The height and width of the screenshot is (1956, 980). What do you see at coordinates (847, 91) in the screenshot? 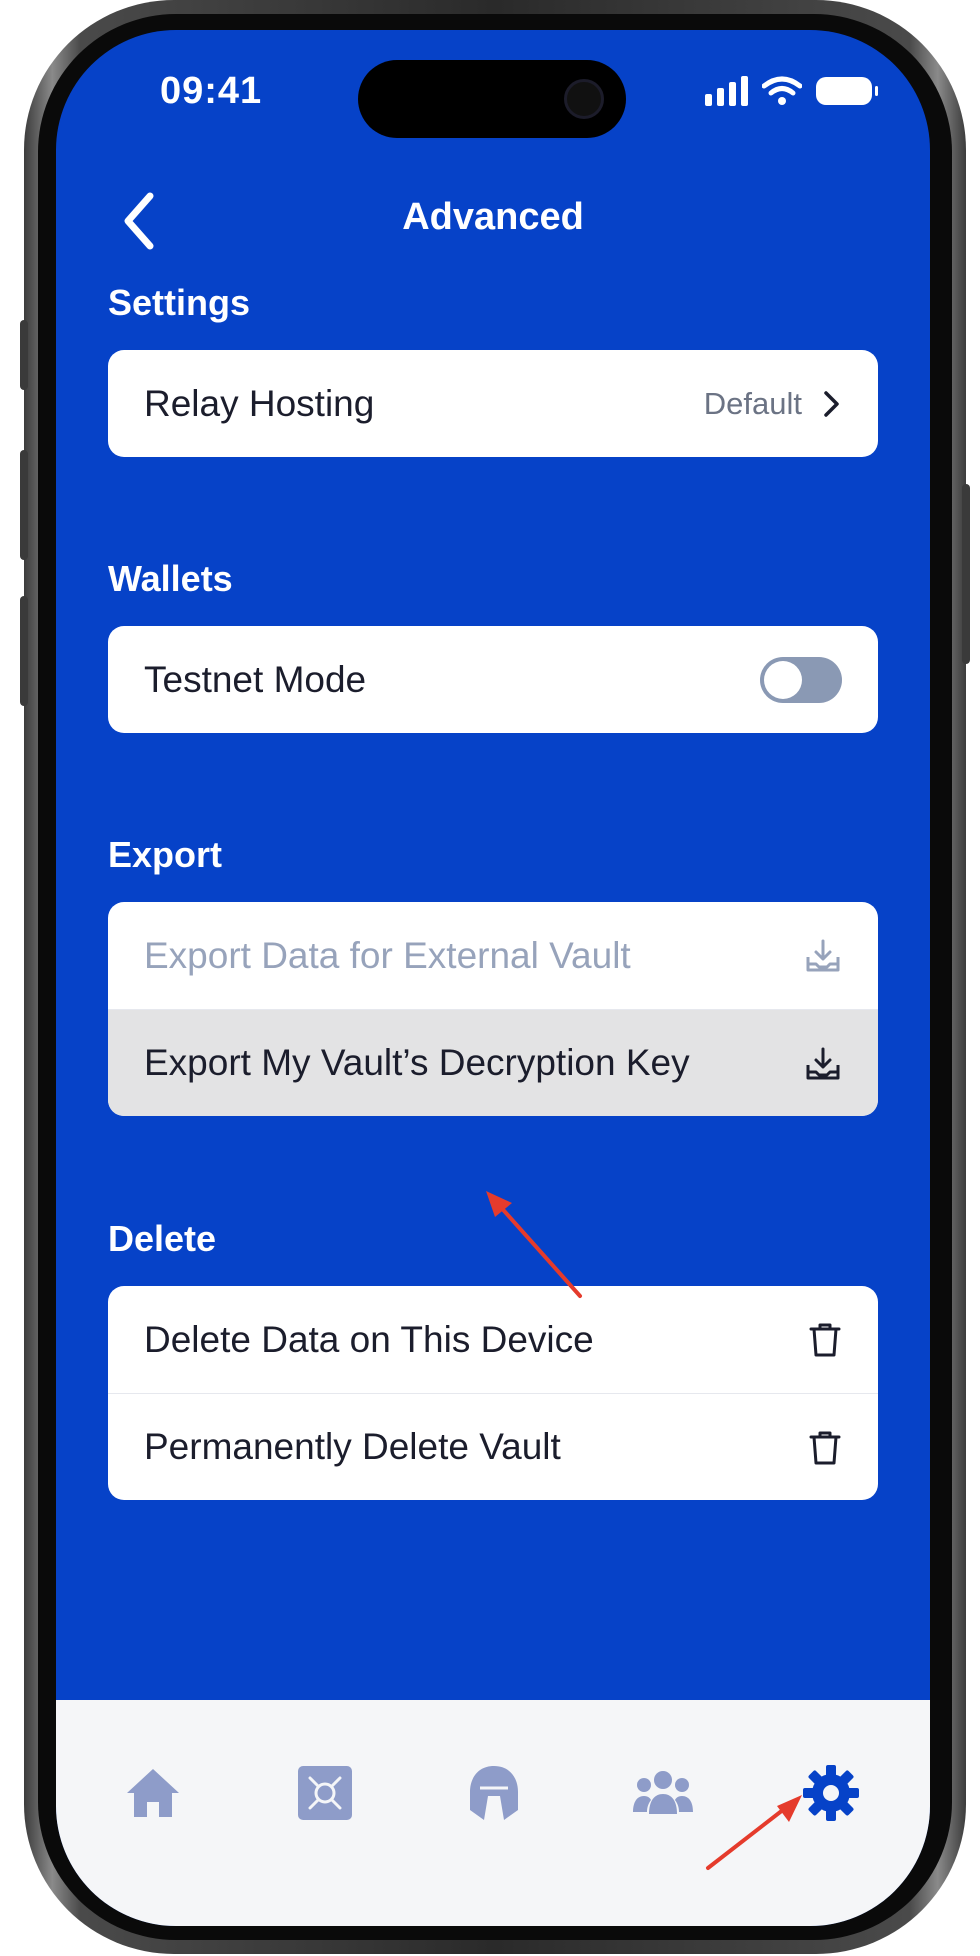
I see `battery-icon` at bounding box center [847, 91].